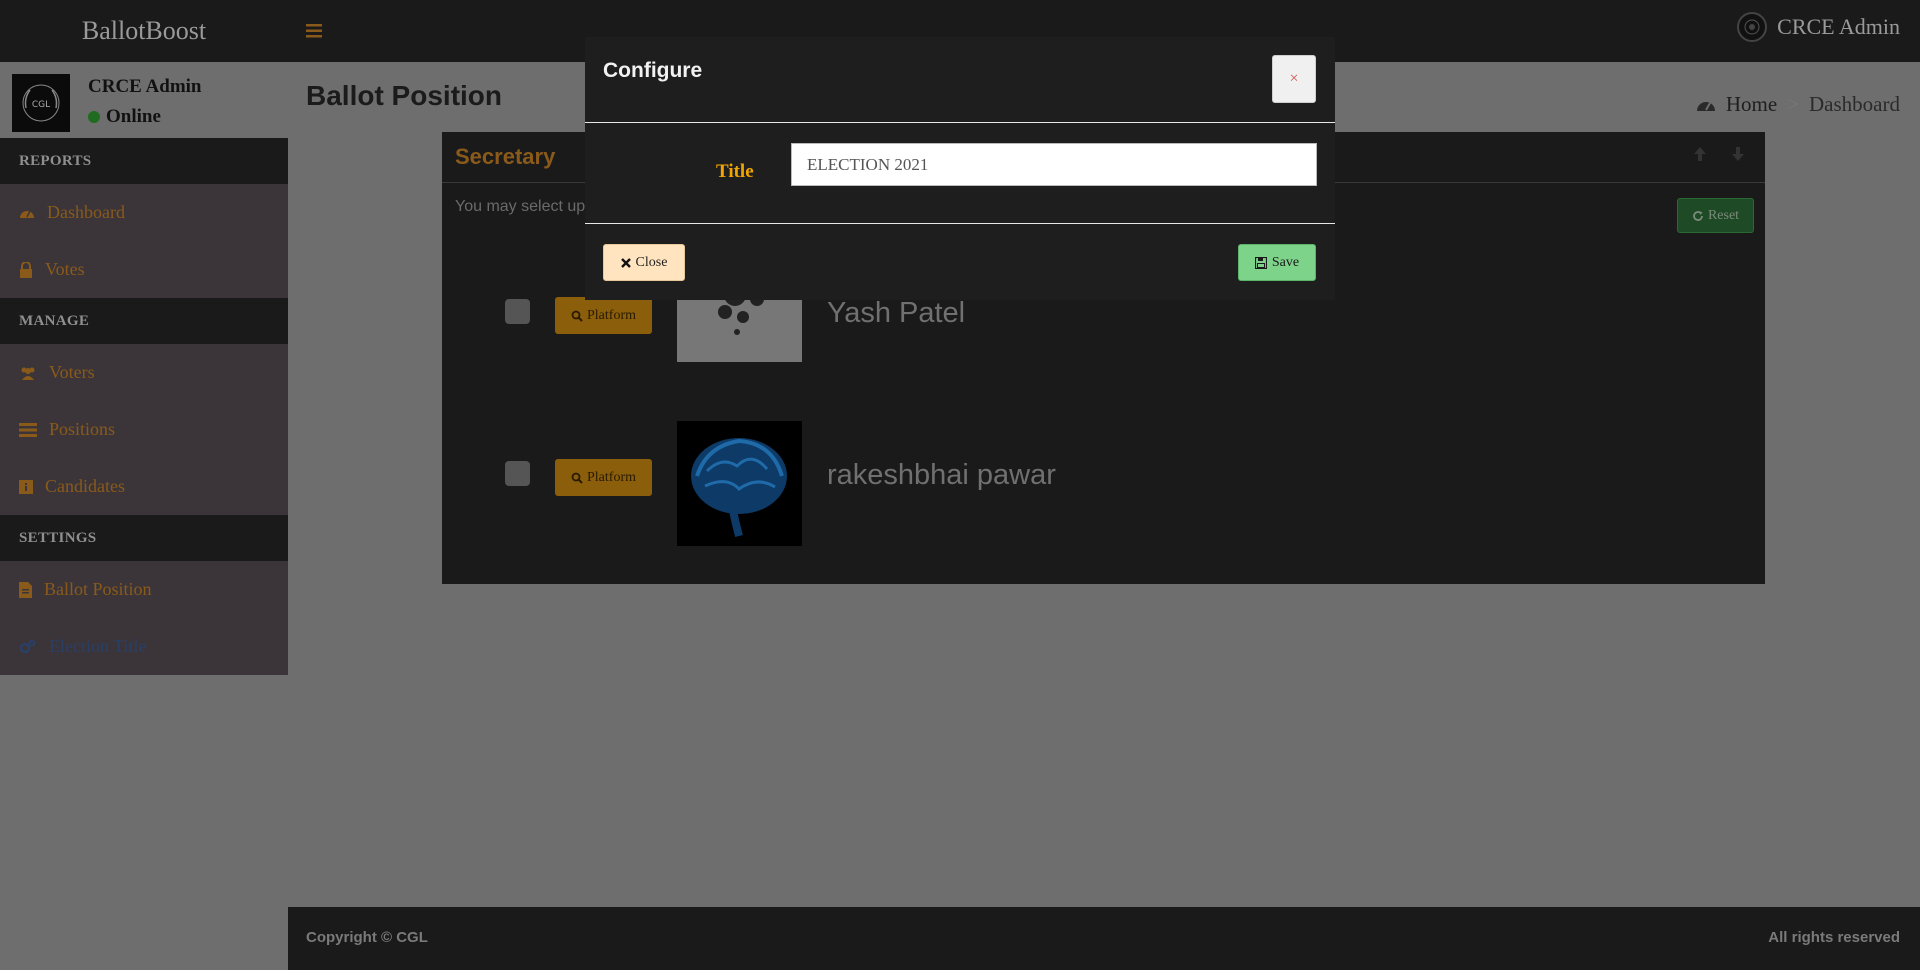 The height and width of the screenshot is (970, 1920). I want to click on close-button: Close, so click(644, 262).